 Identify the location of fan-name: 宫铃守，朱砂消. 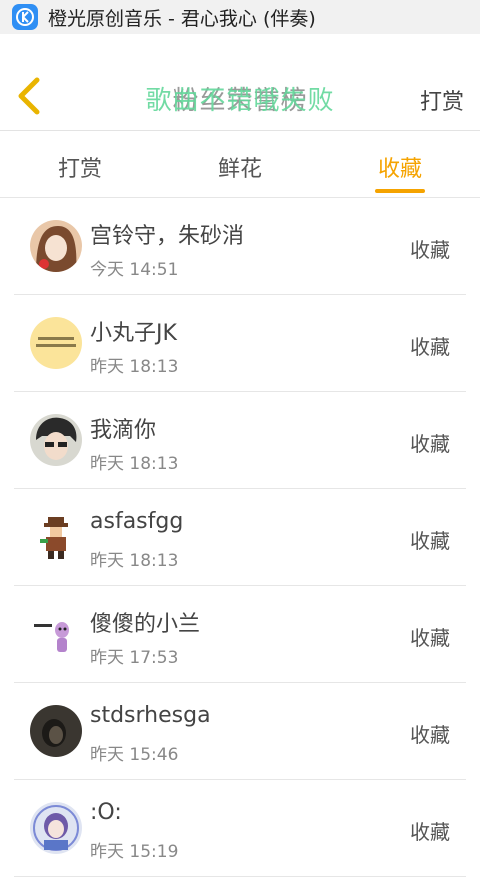
(167, 236).